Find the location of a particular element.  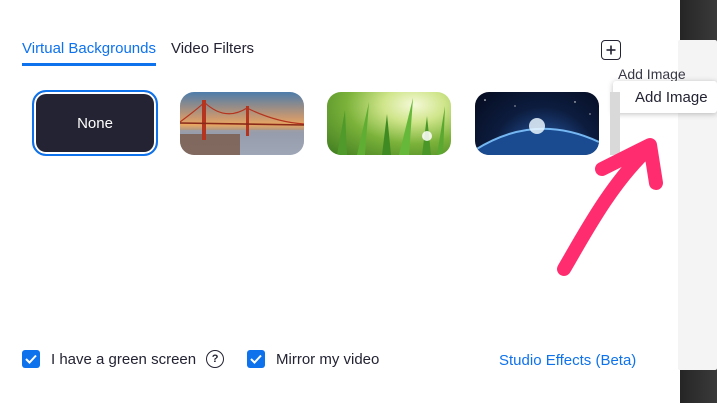

background-none: None is located at coordinates (95, 123).